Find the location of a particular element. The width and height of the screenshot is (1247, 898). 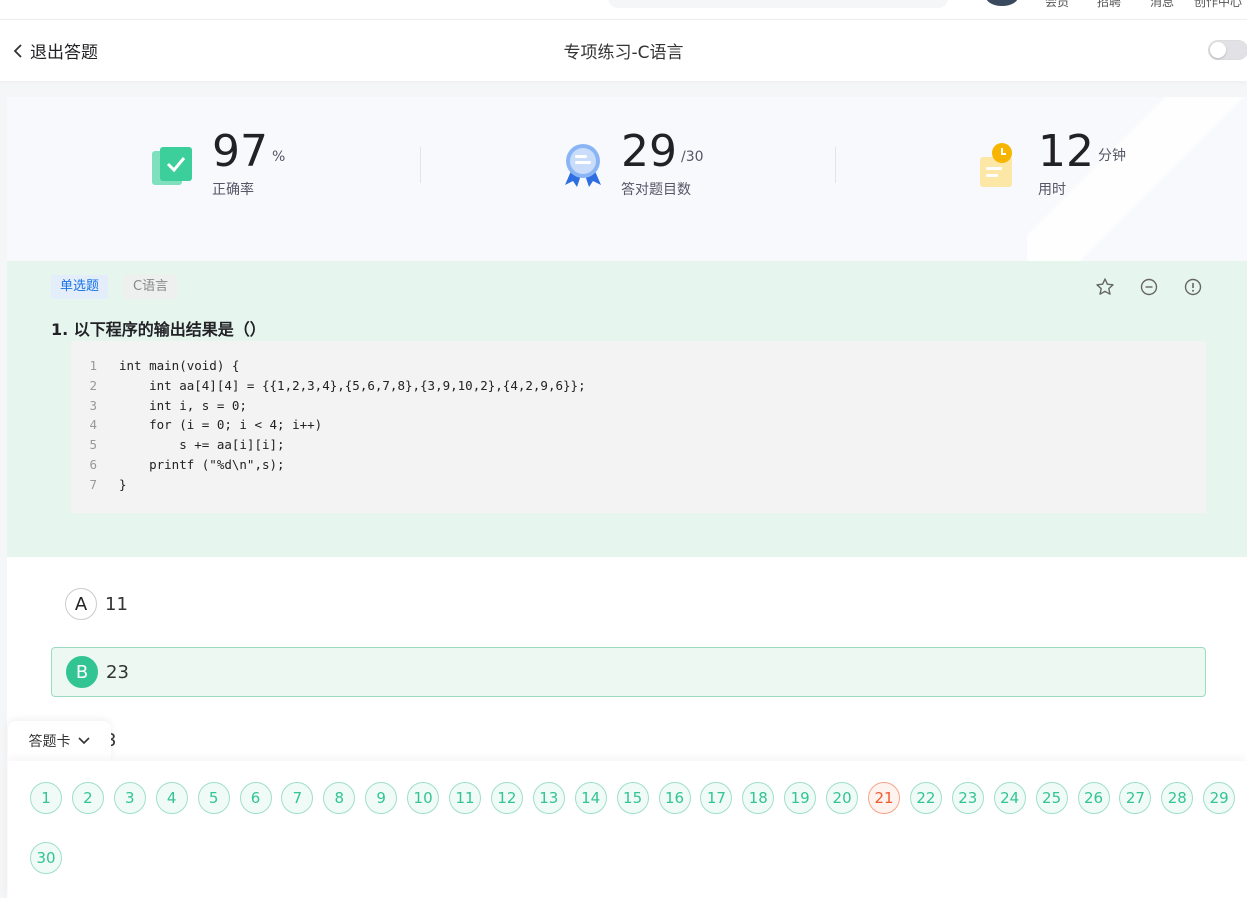

alert-circle-icon is located at coordinates (1193, 287).